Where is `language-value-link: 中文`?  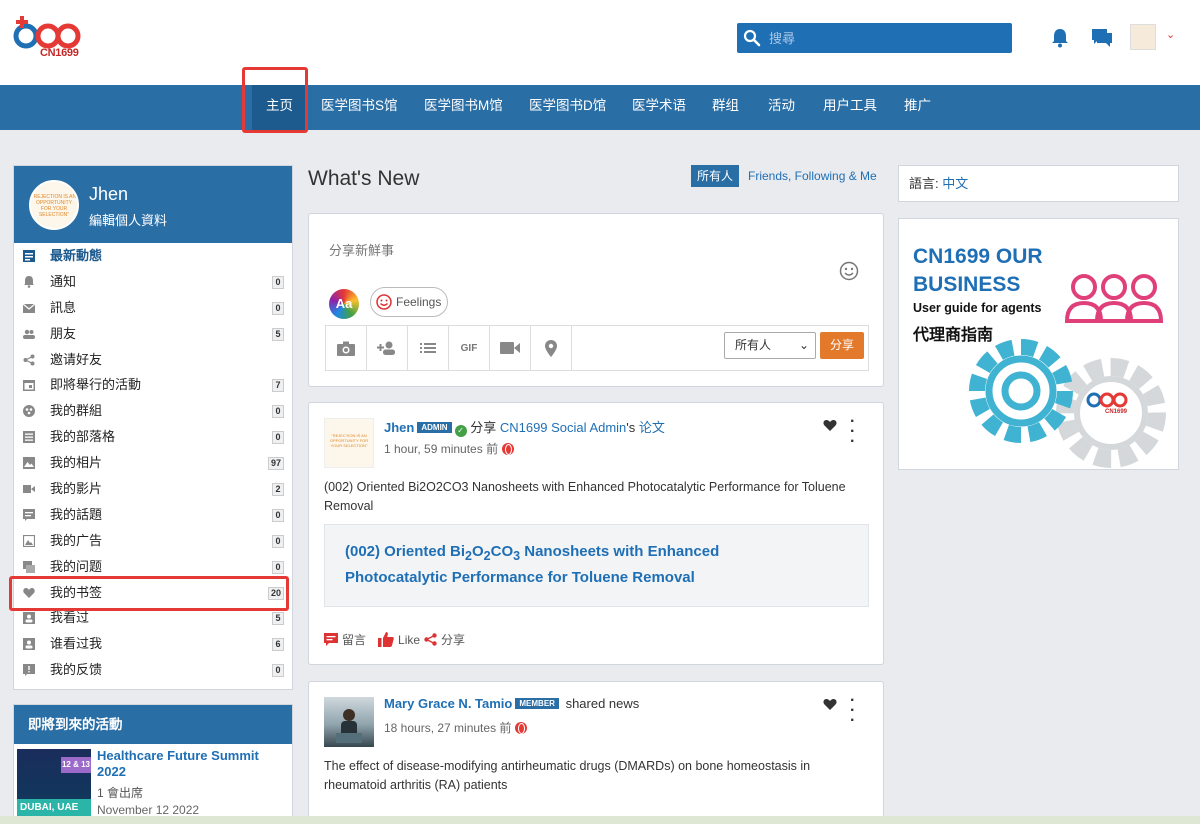 language-value-link: 中文 is located at coordinates (955, 183).